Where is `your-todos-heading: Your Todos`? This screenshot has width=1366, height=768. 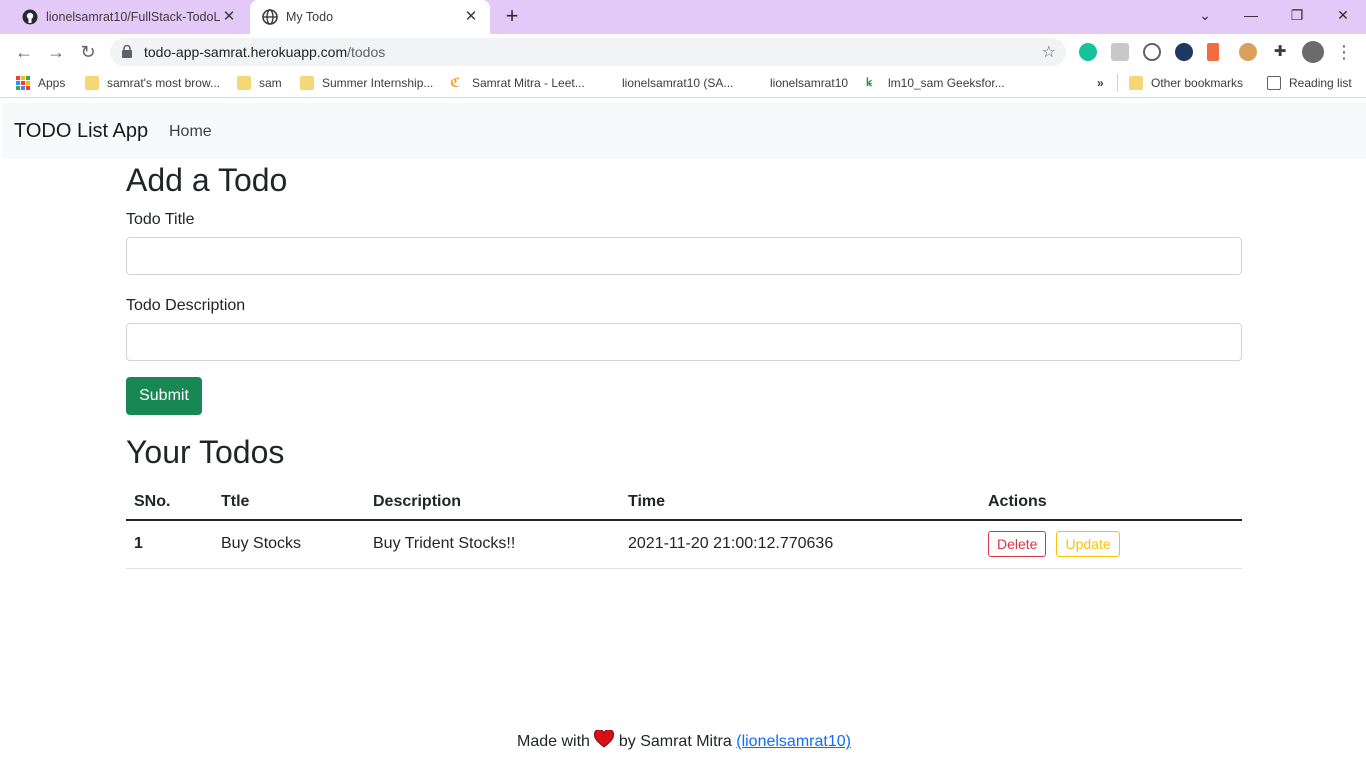
your-todos-heading: Your Todos is located at coordinates (205, 452).